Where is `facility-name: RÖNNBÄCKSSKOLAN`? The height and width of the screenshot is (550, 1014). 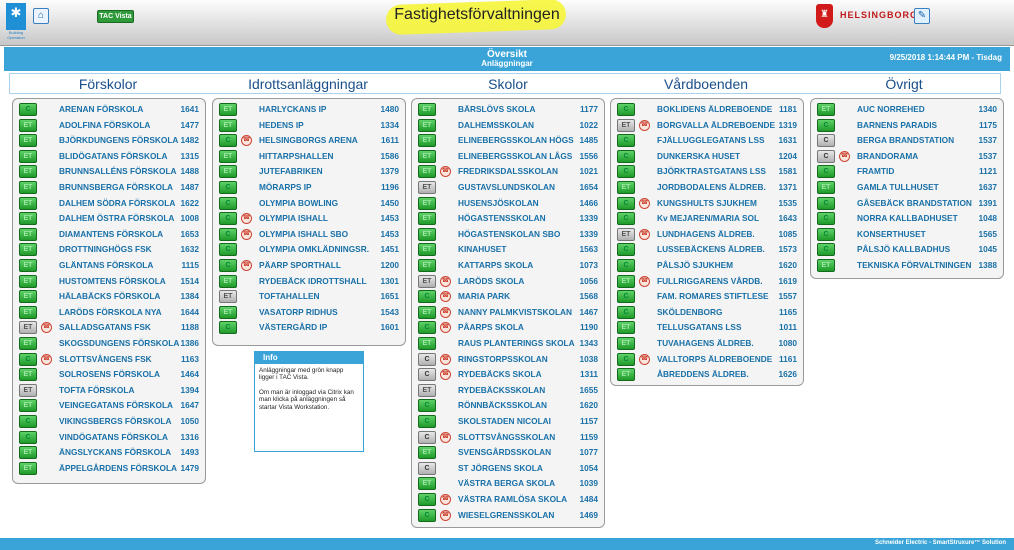 facility-name: RÖNNBÄCKSSKOLAN is located at coordinates (502, 405).